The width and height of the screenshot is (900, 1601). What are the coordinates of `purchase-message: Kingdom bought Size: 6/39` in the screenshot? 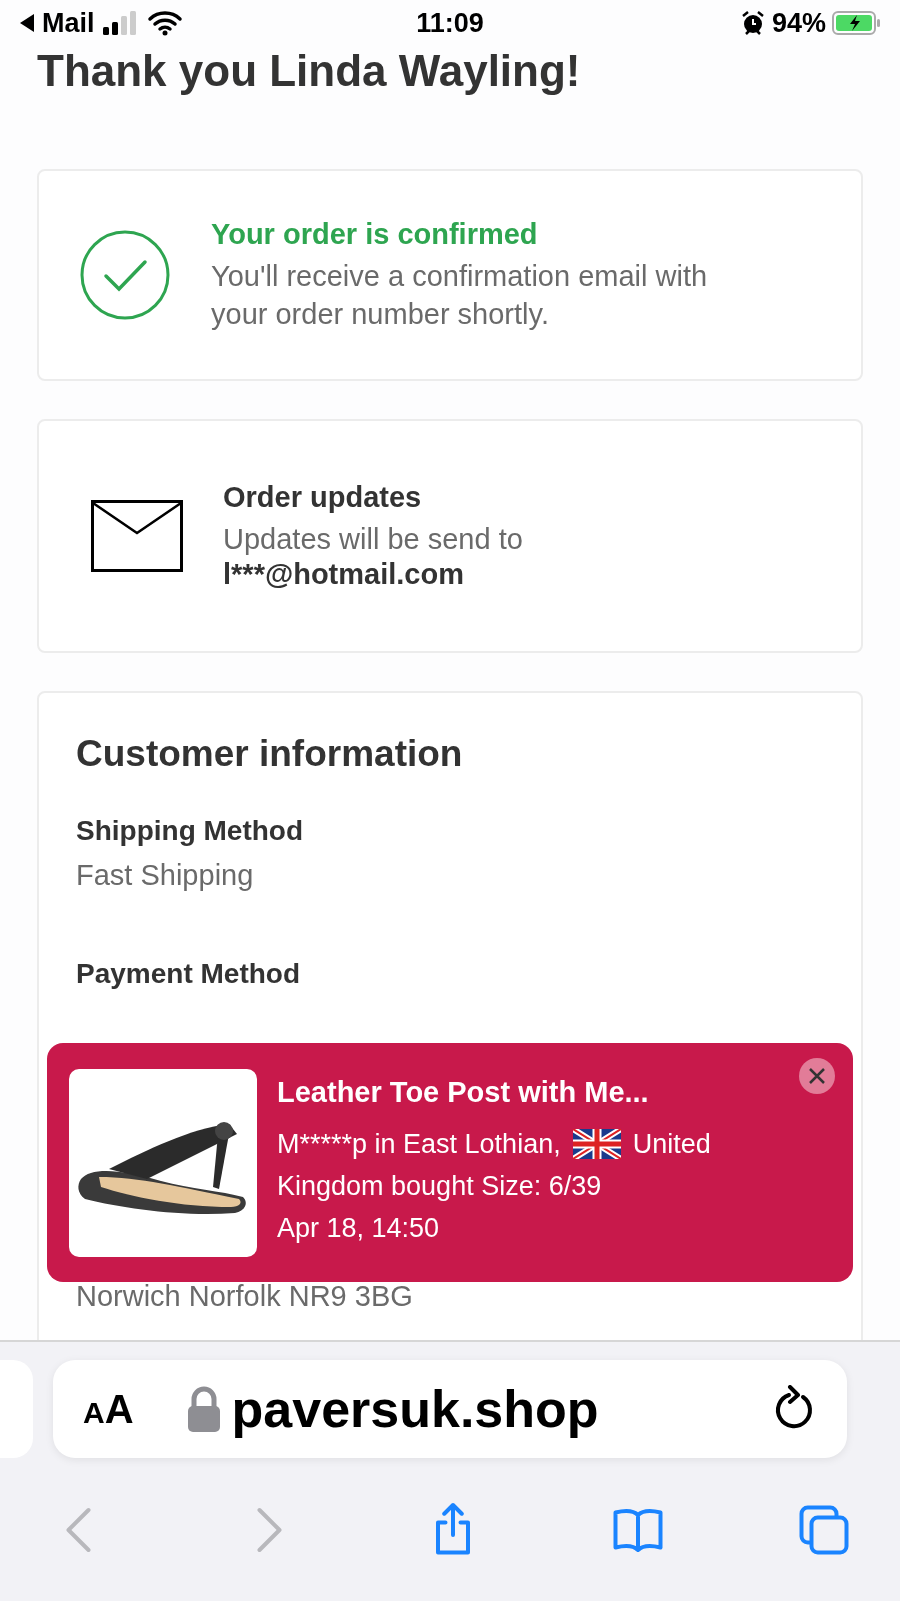 It's located at (440, 1186).